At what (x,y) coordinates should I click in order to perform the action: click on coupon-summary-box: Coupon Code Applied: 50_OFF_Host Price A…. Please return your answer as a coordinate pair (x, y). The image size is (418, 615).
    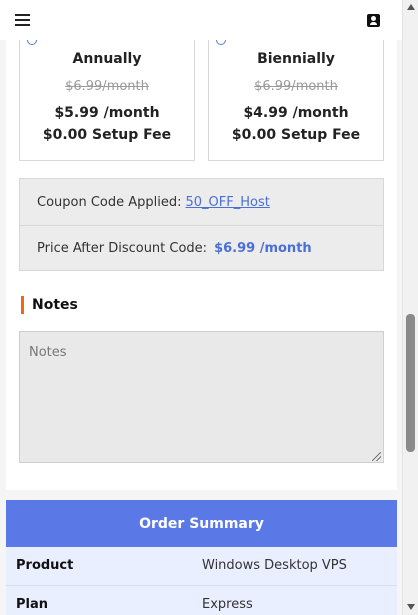
    Looking at the image, I should click on (201, 224).